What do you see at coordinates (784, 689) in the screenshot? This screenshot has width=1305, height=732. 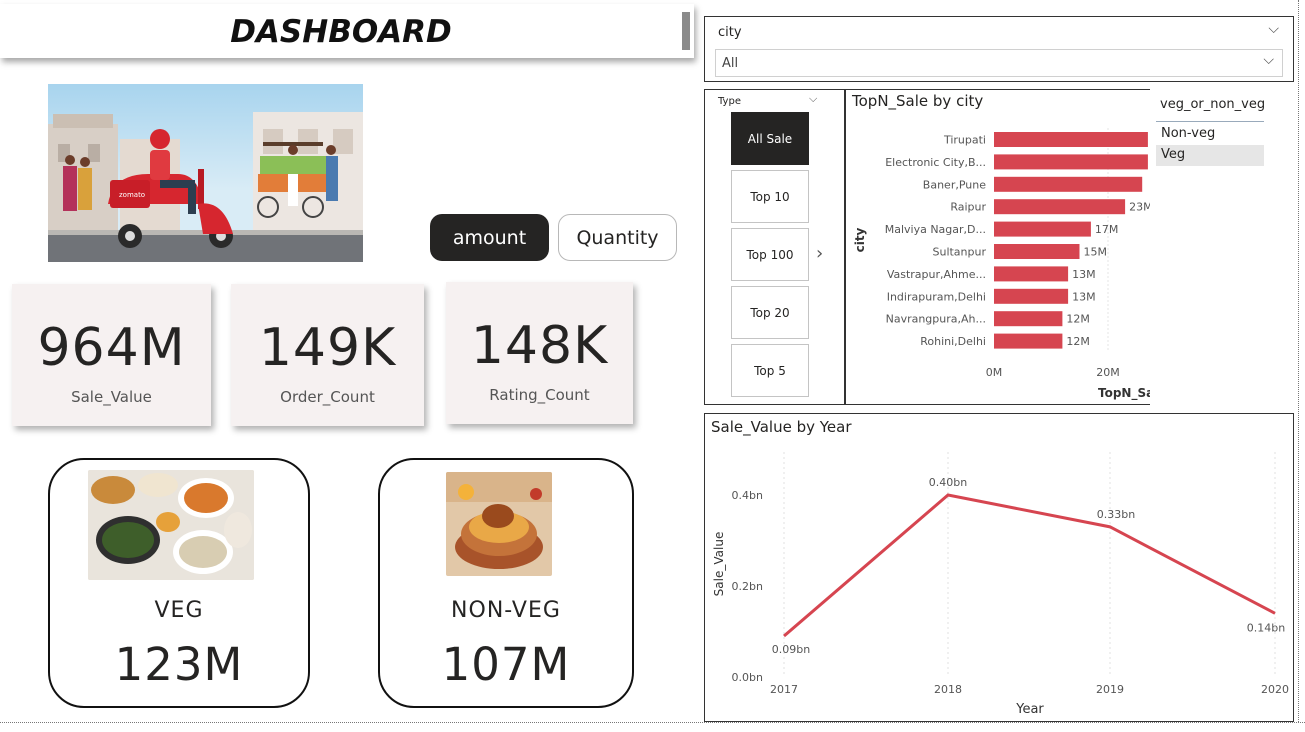 I see `x-tick-label: 2017` at bounding box center [784, 689].